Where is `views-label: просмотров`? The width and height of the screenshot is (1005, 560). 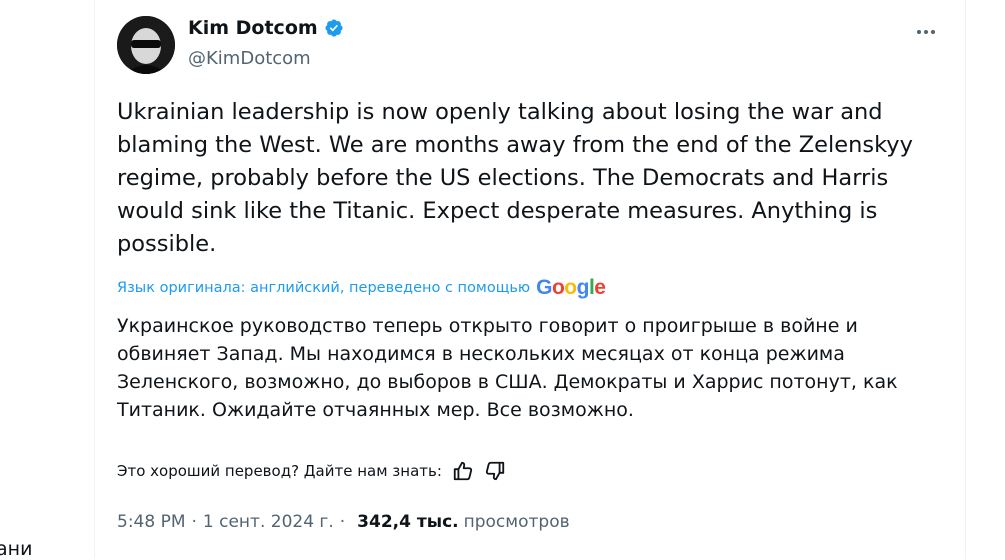 views-label: просмотров is located at coordinates (516, 522).